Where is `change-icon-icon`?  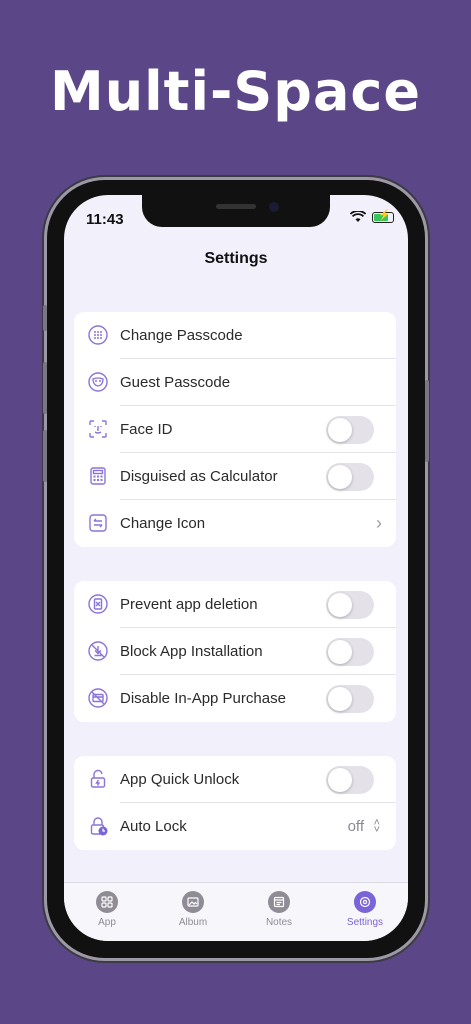 change-icon-icon is located at coordinates (98, 523).